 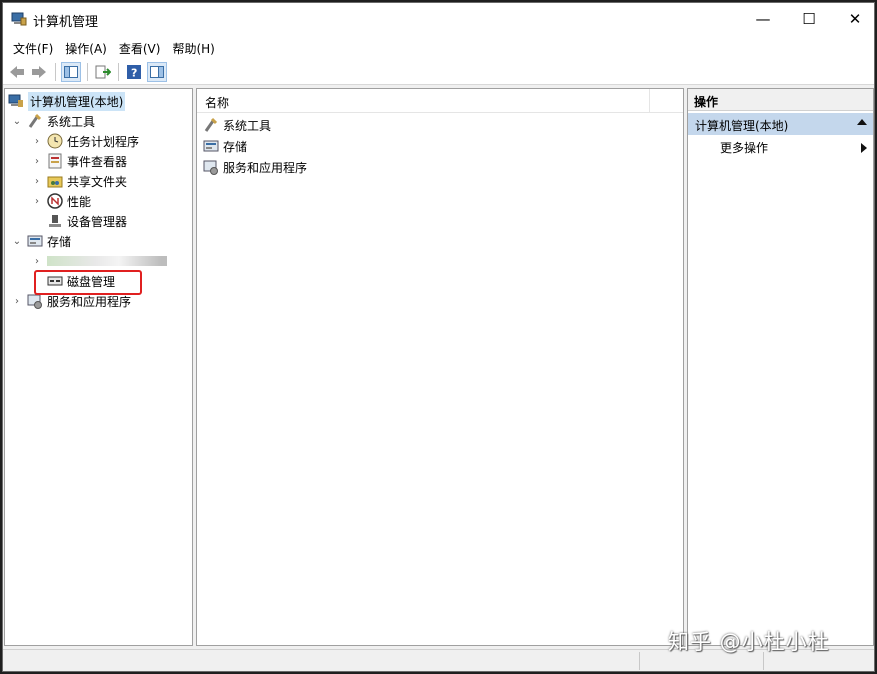 I want to click on tree-item-event-viewer: › 事件查看器, so click(x=79, y=161).